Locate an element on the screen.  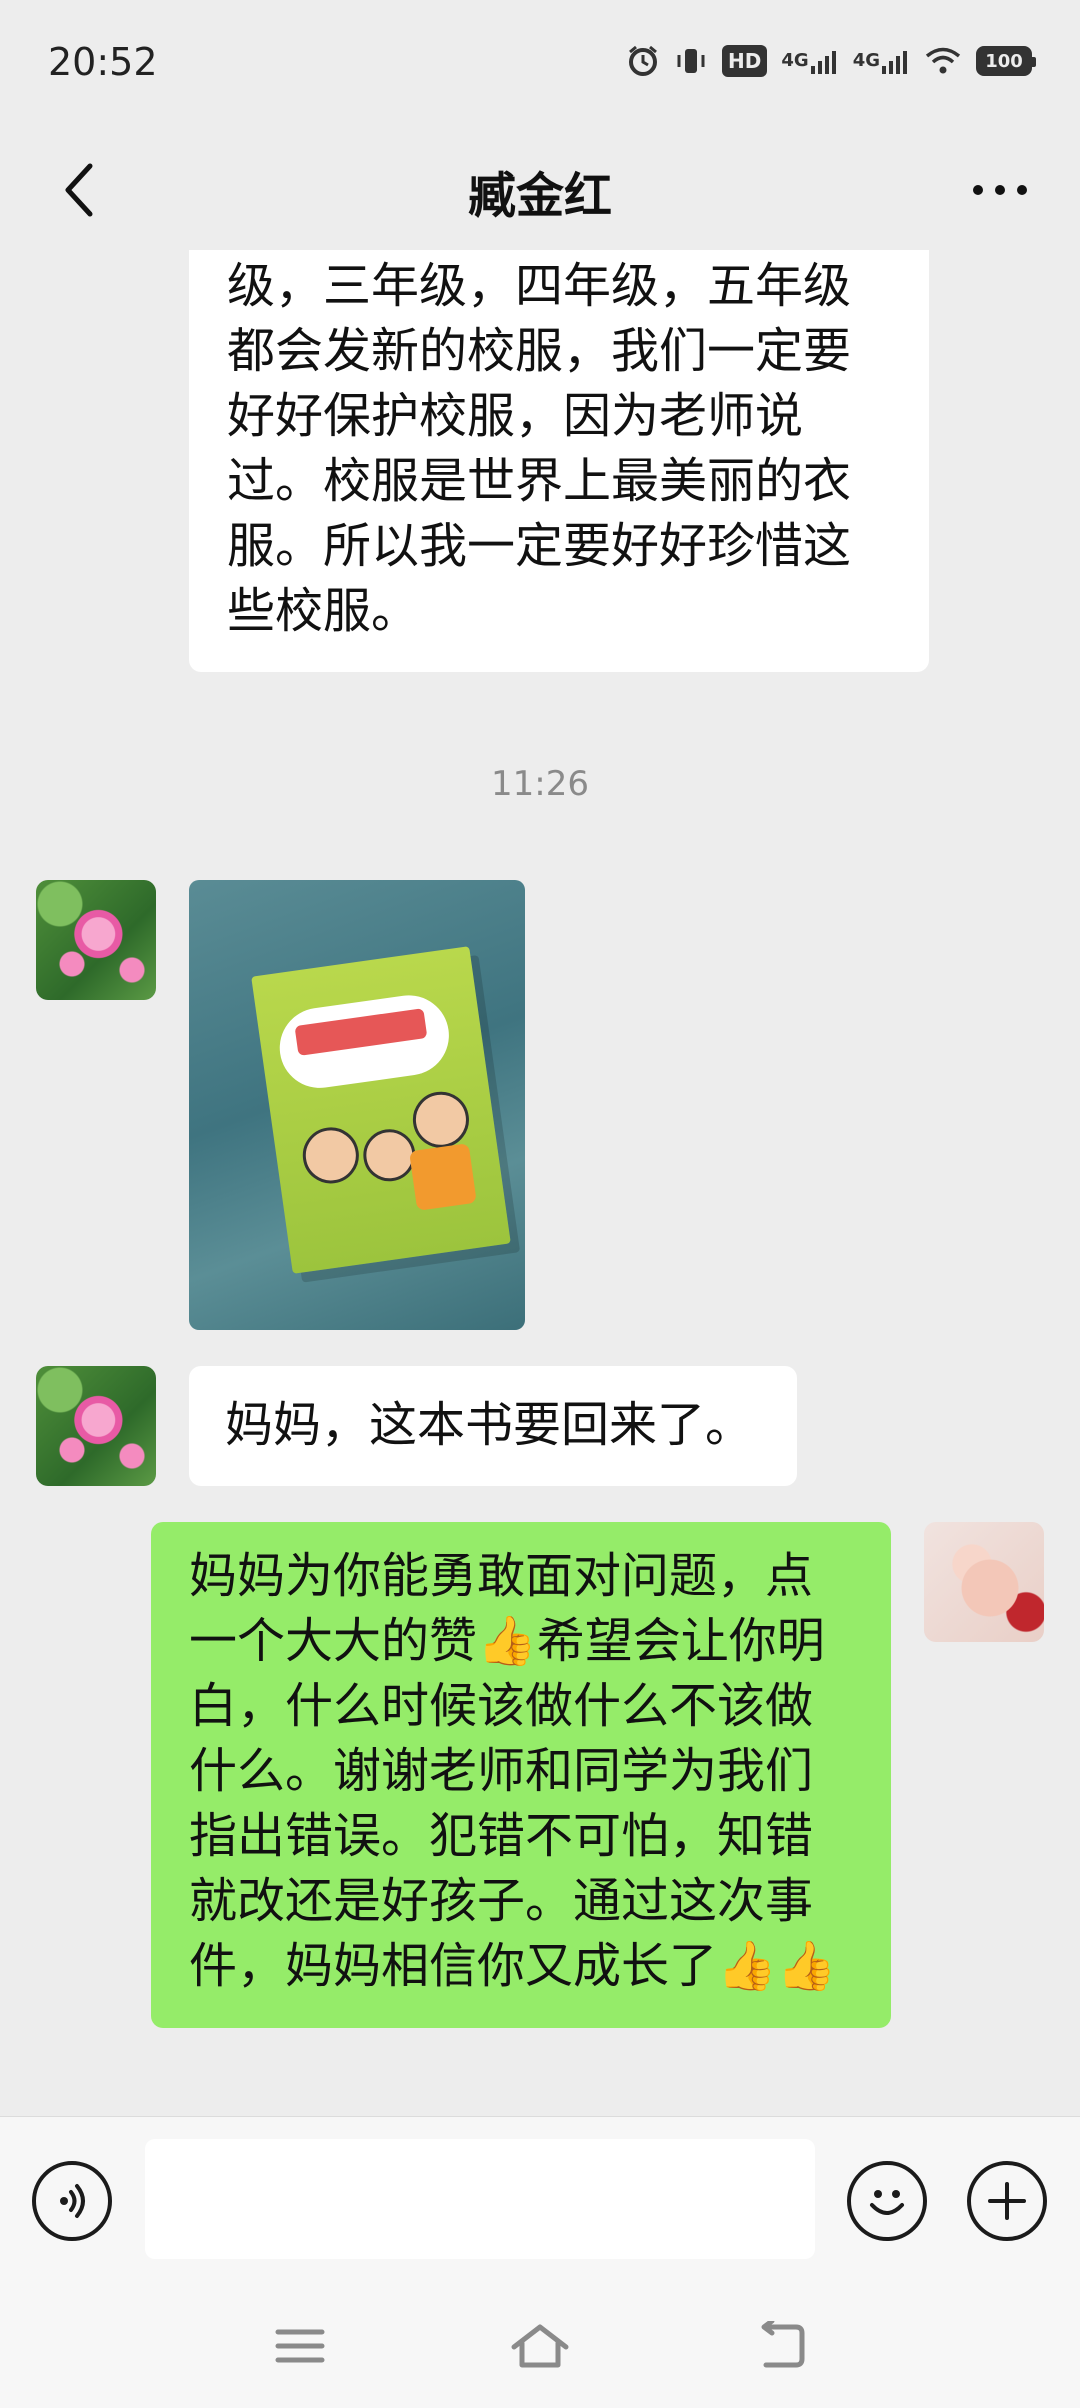
emoji-button is located at coordinates (887, 2201).